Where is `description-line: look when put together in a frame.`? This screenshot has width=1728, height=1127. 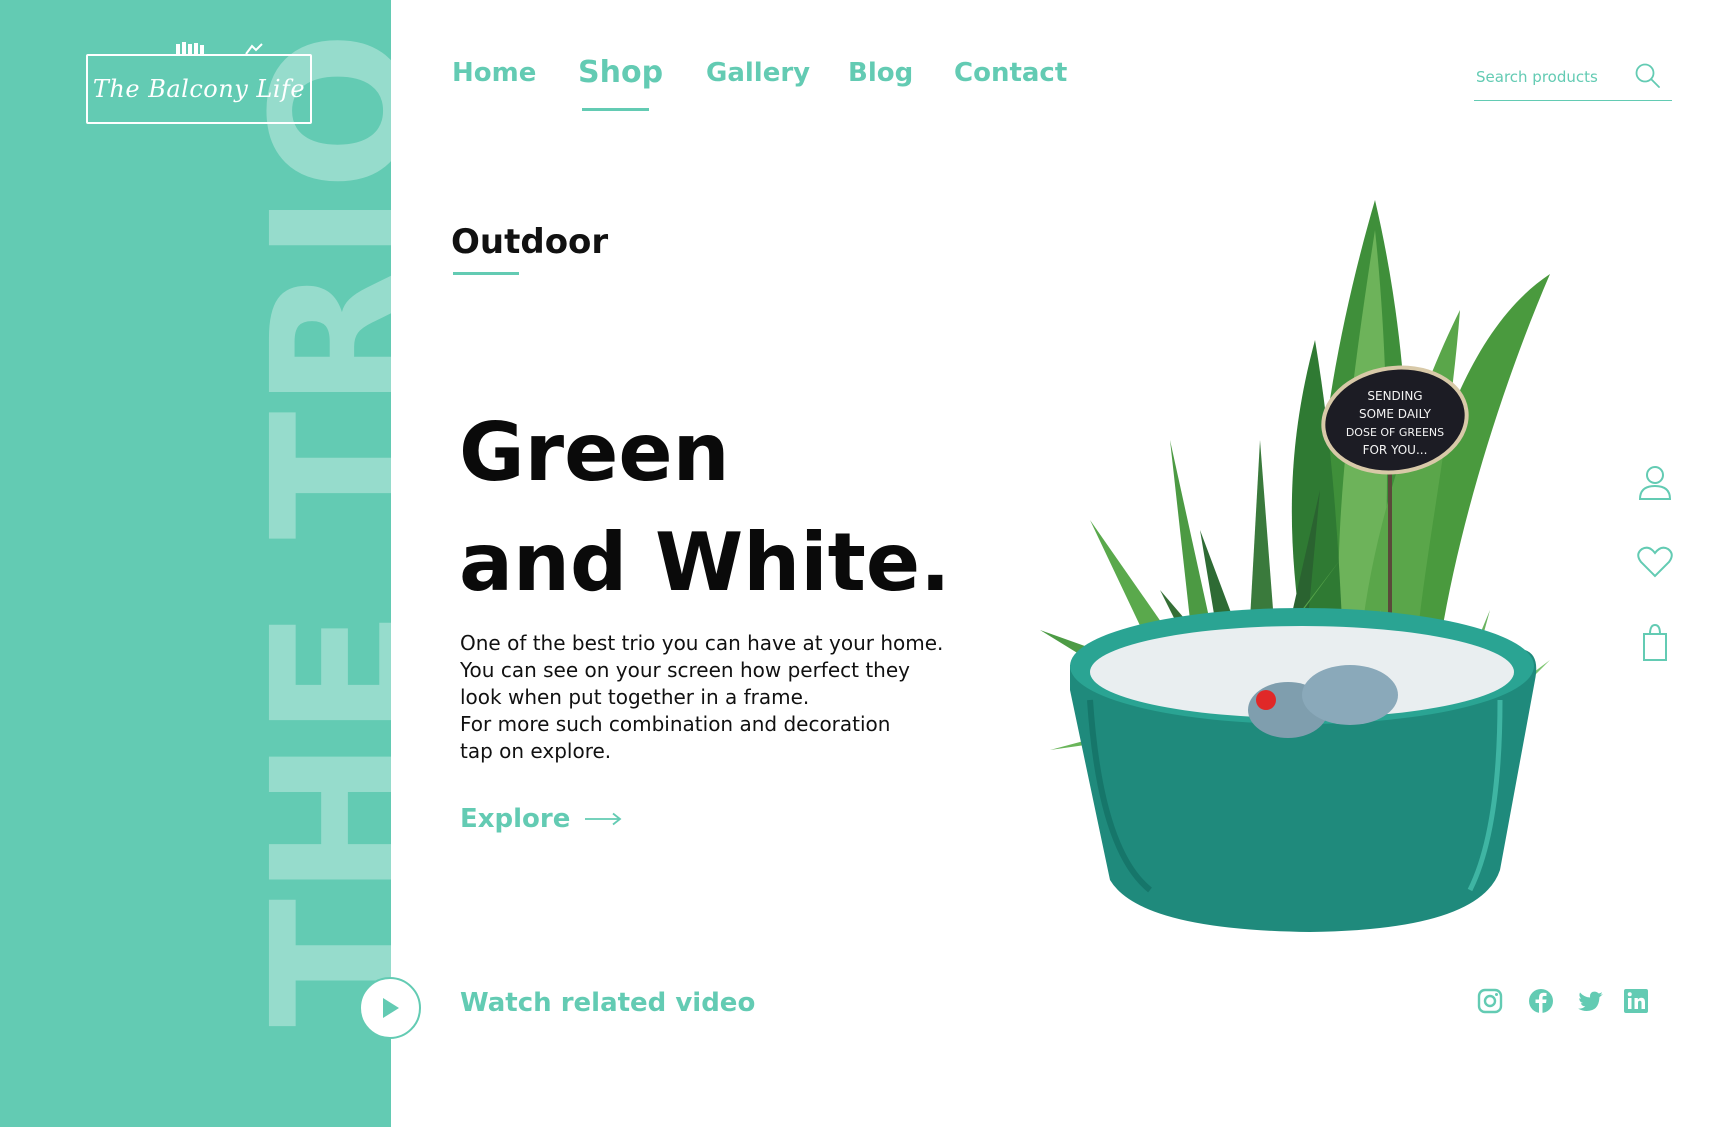
description-line: look when put together in a frame. is located at coordinates (635, 697).